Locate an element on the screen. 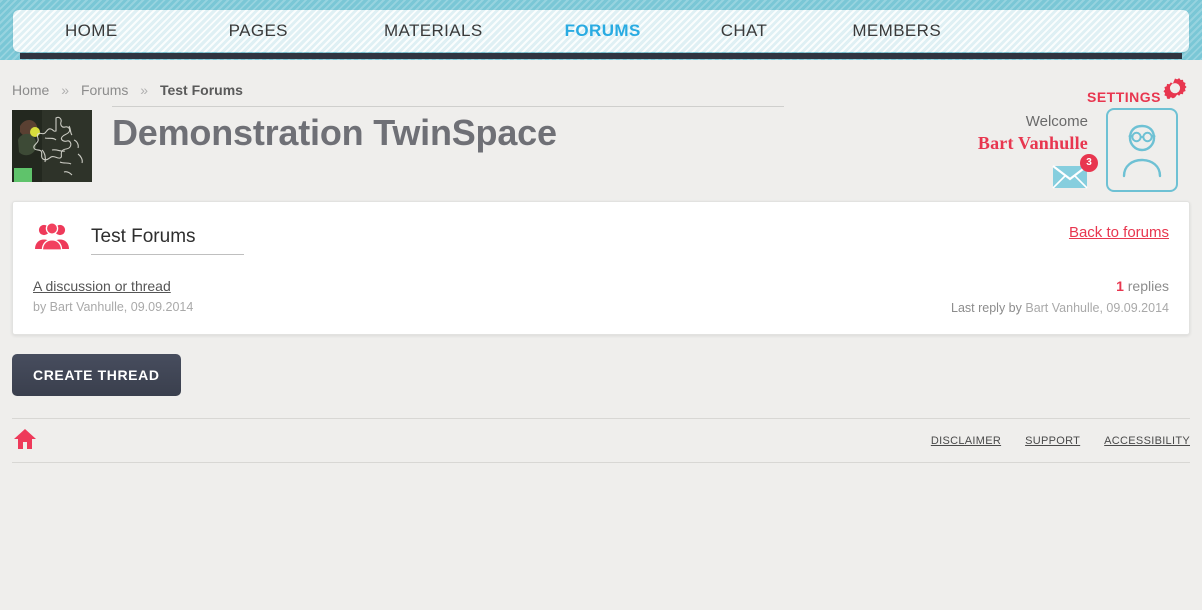 This screenshot has width=1202, height=610. main-nav: HOME PAGES MATERIALS FORUMS CHAT MEMBERS is located at coordinates (601, 31).